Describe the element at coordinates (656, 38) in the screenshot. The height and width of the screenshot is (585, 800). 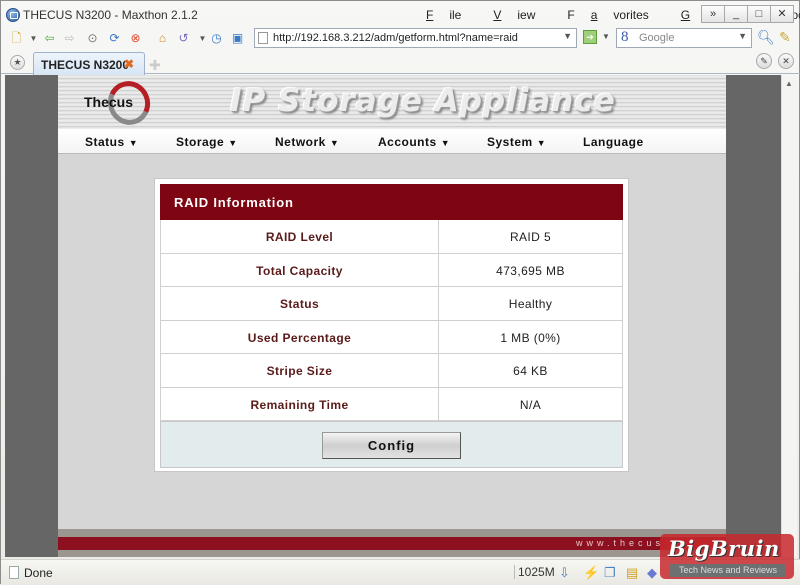
I see `search-input: Google` at that location.